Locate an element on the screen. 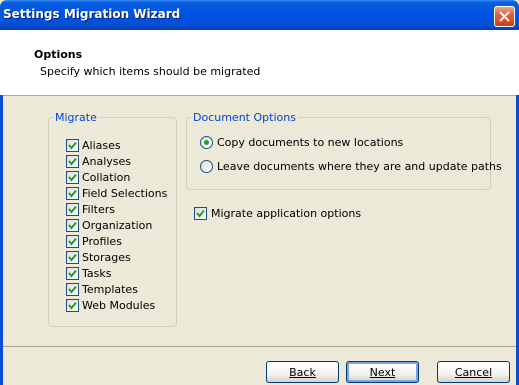 Image resolution: width=519 pixels, height=385 pixels. migrate-item-aliases: Aliases is located at coordinates (116, 145).